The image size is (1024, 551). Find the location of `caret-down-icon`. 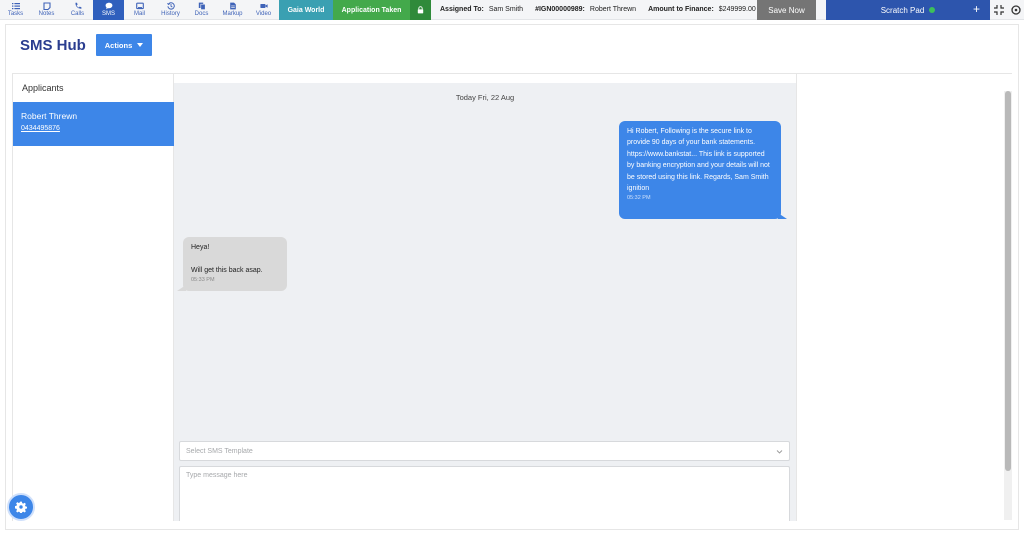

caret-down-icon is located at coordinates (140, 45).